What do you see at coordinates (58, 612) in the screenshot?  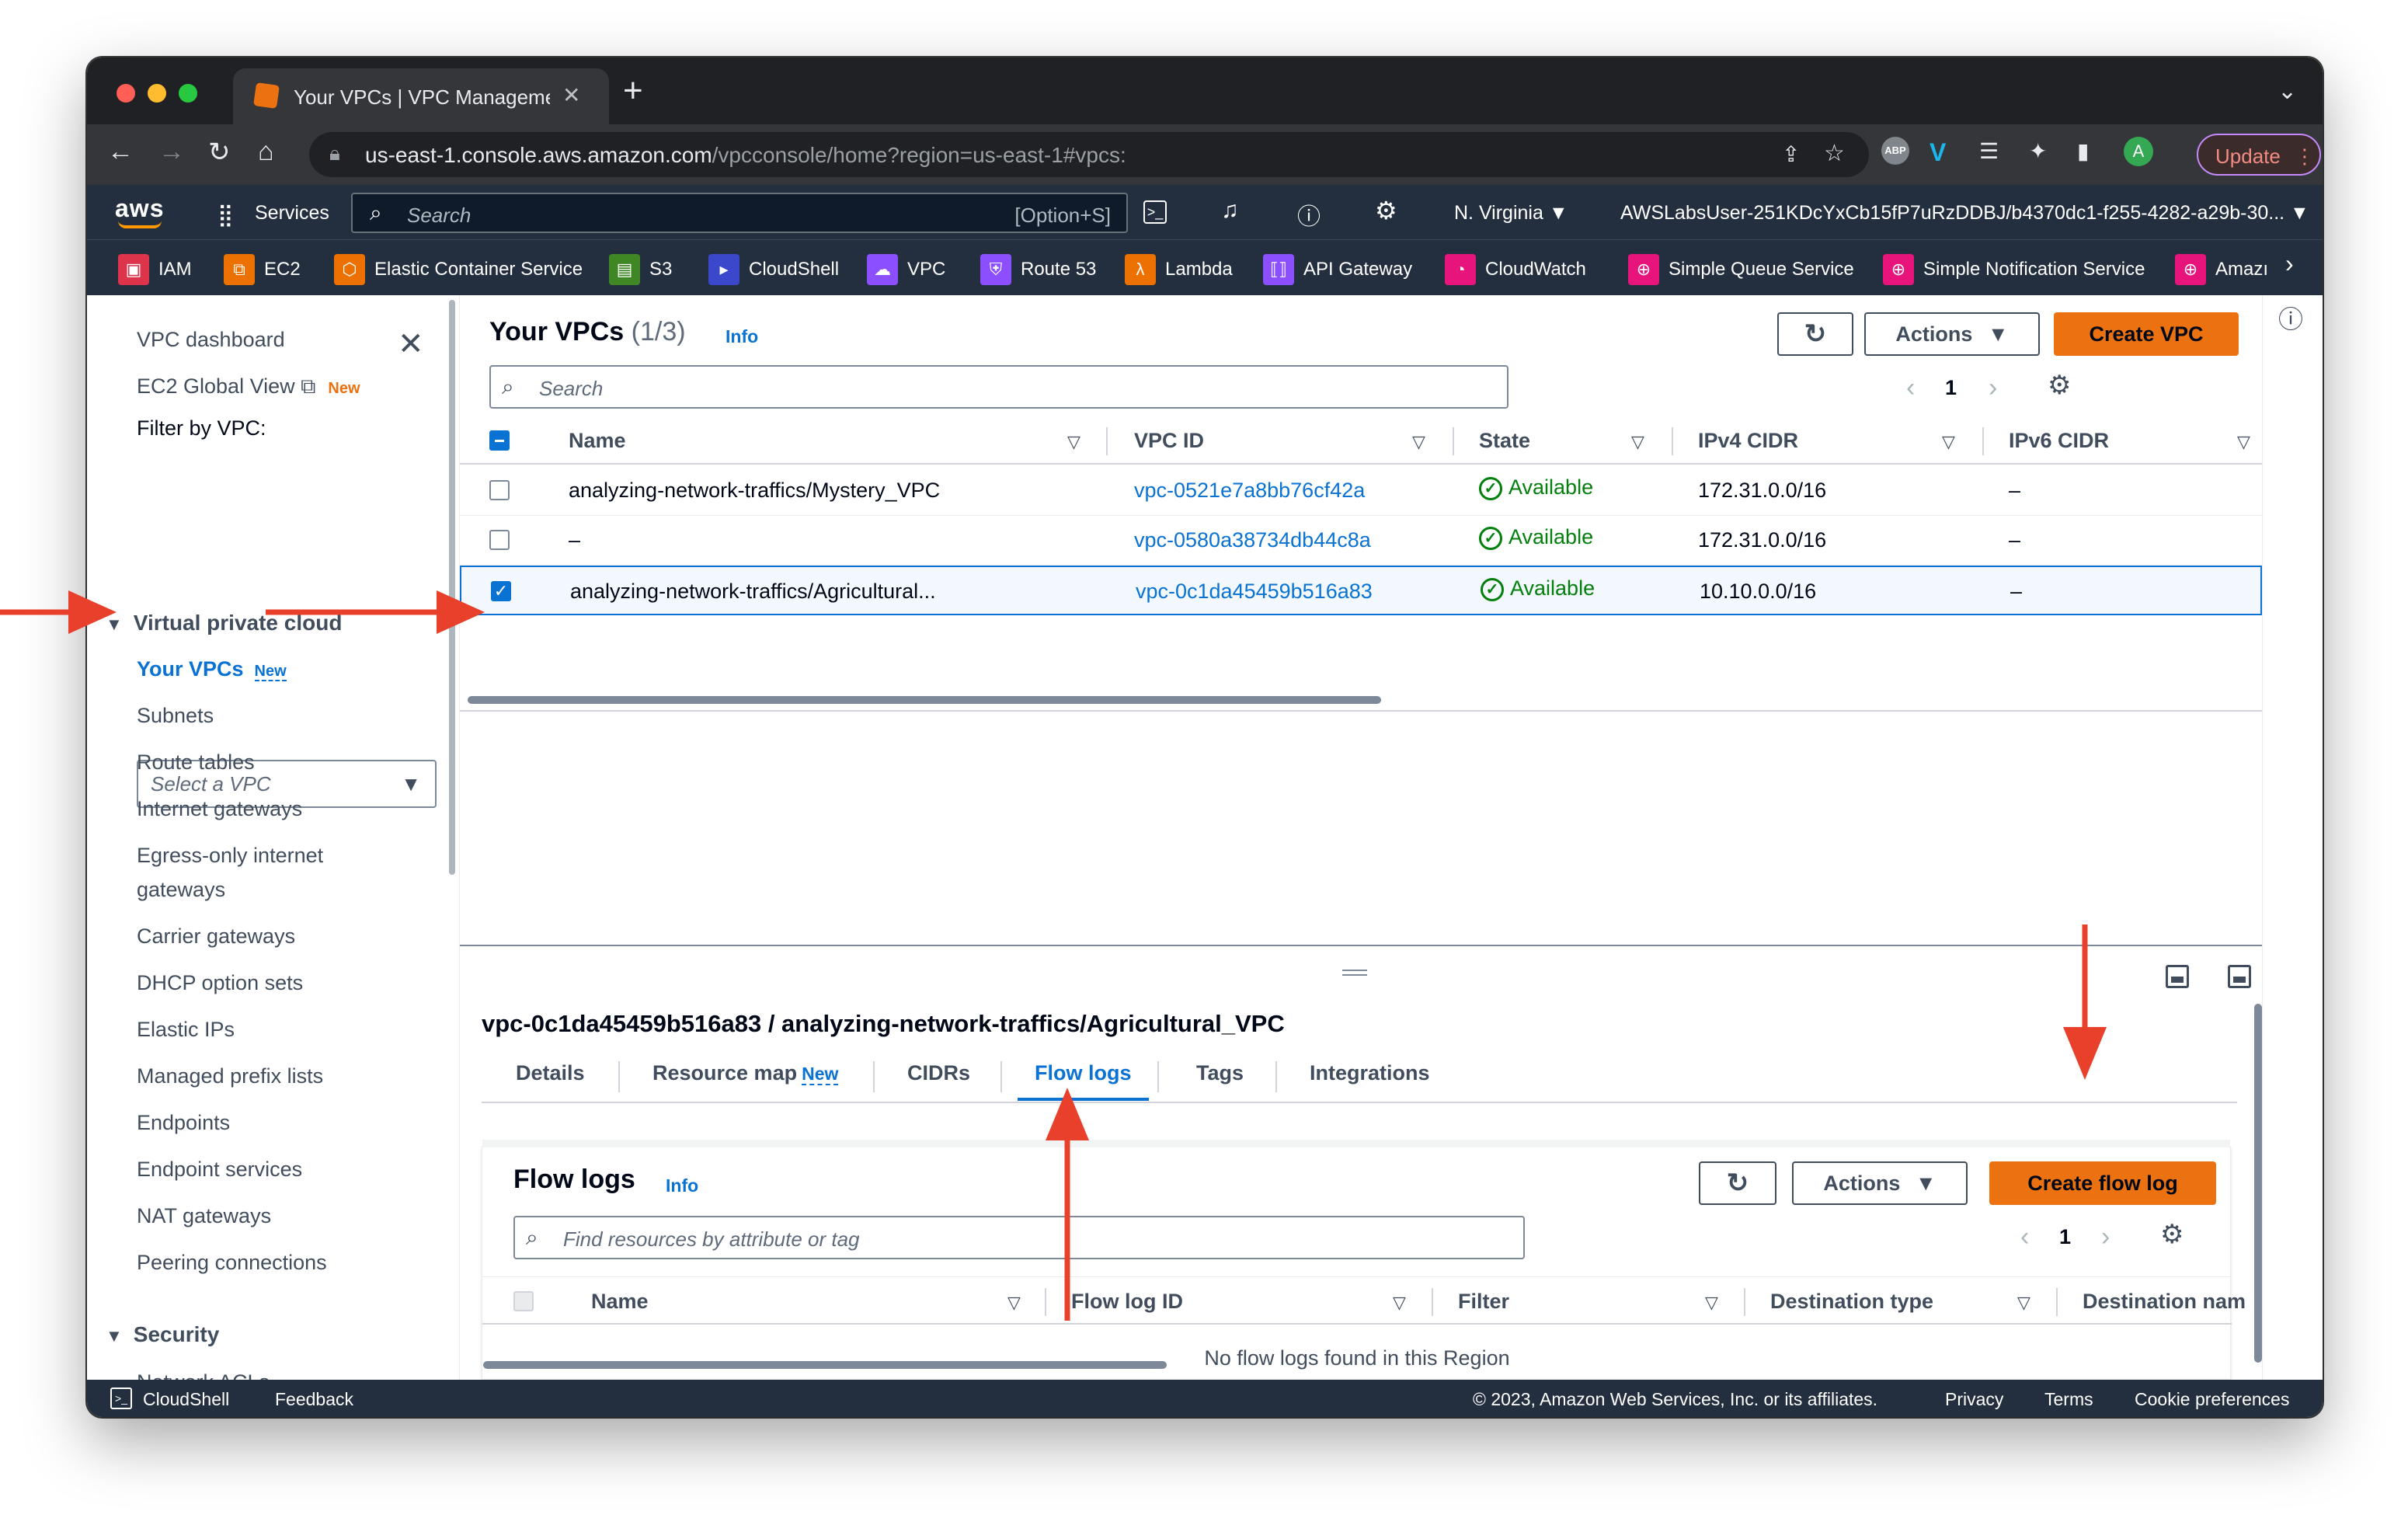 I see `arrow-to-your-vpcs` at bounding box center [58, 612].